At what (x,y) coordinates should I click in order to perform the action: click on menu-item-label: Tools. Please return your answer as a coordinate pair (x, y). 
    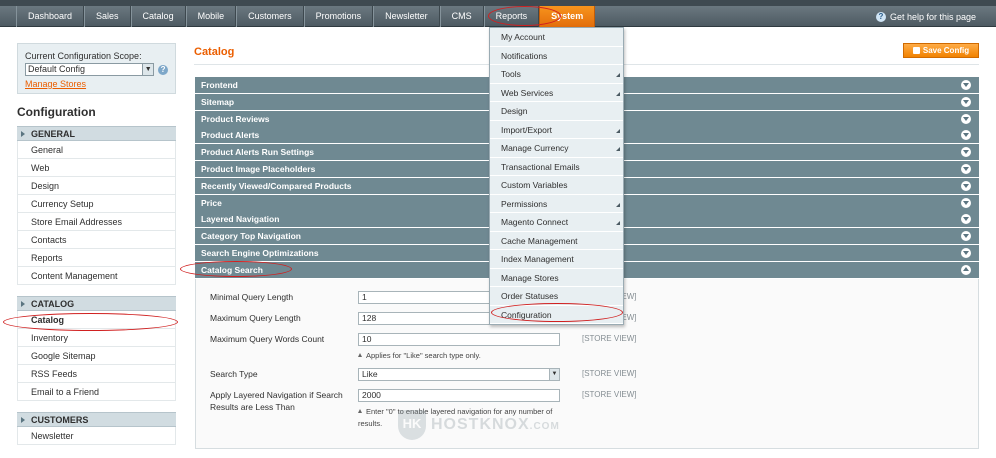
    Looking at the image, I should click on (511, 74).